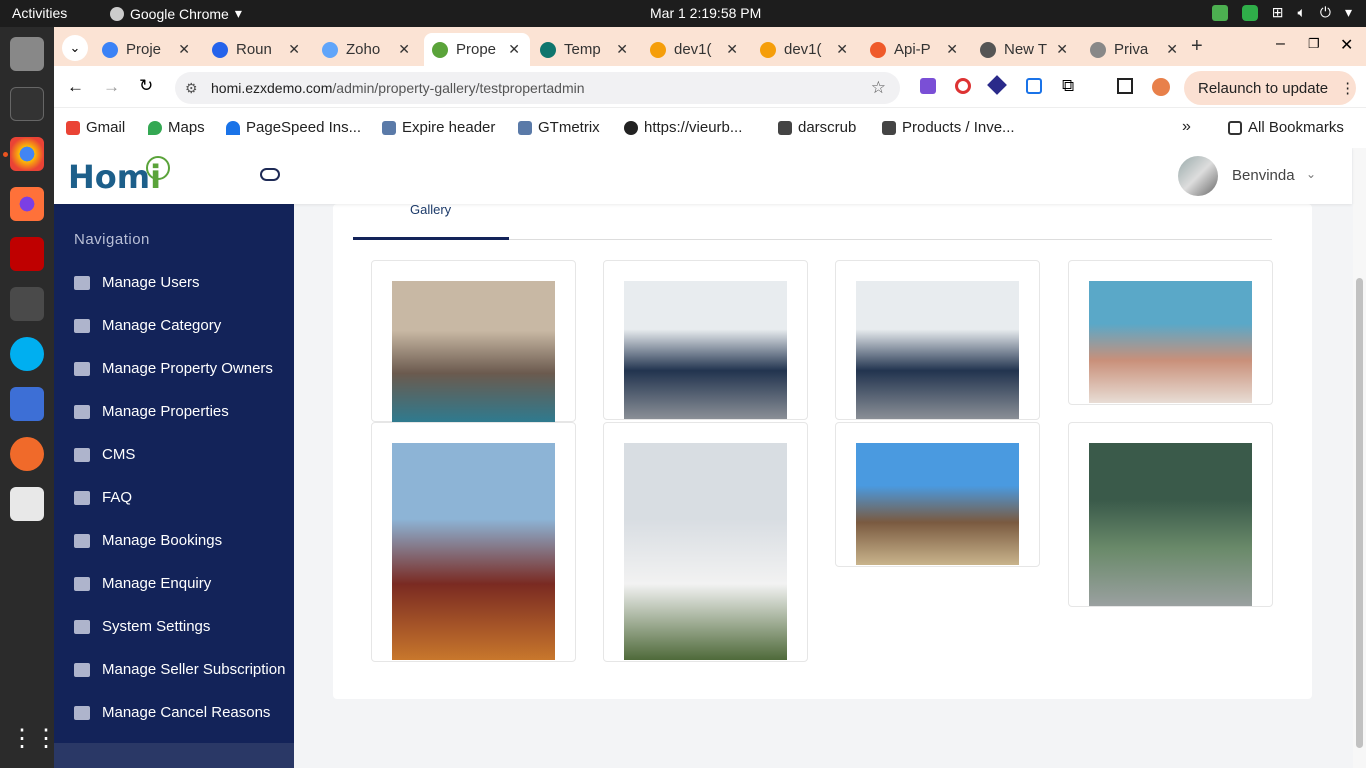  What do you see at coordinates (27, 454) in the screenshot?
I see `pen-app-icon` at bounding box center [27, 454].